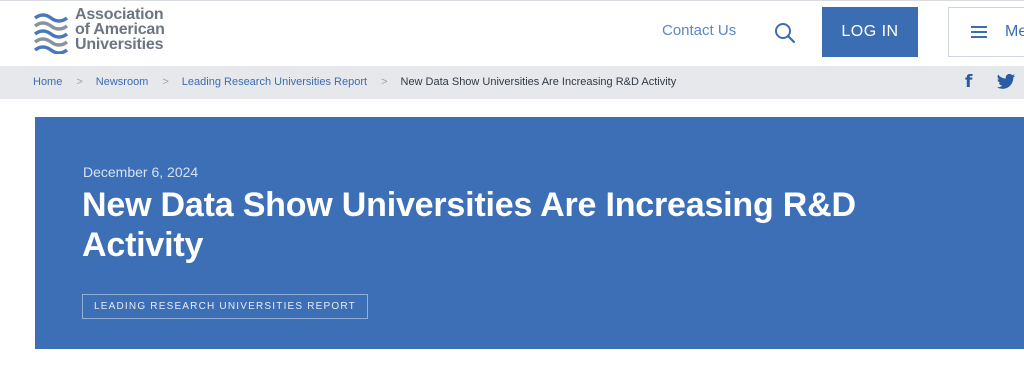 The image size is (1024, 372). I want to click on category-tag: LEADING RESEARCH UNIVERSITIES REPORT, so click(225, 306).